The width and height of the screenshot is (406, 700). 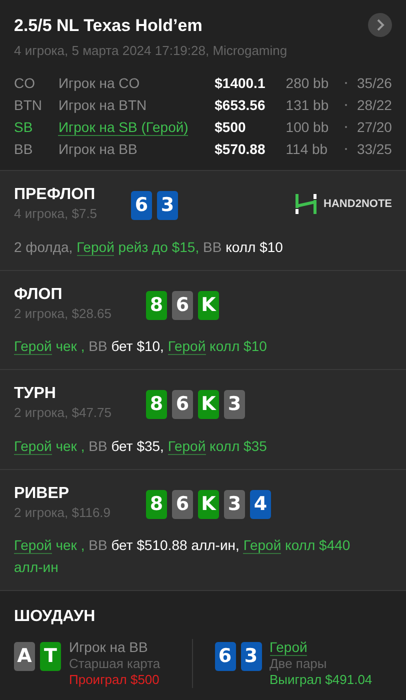 I want to click on action-line: Герой чек , BB бет $35, Герой колл $35, so click(x=141, y=446).